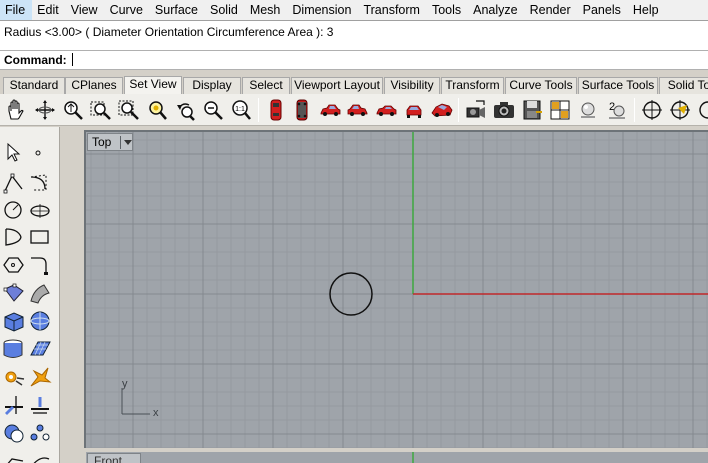 The image size is (708, 463). Describe the element at coordinates (102, 142) in the screenshot. I see `viewport-title: Top` at that location.